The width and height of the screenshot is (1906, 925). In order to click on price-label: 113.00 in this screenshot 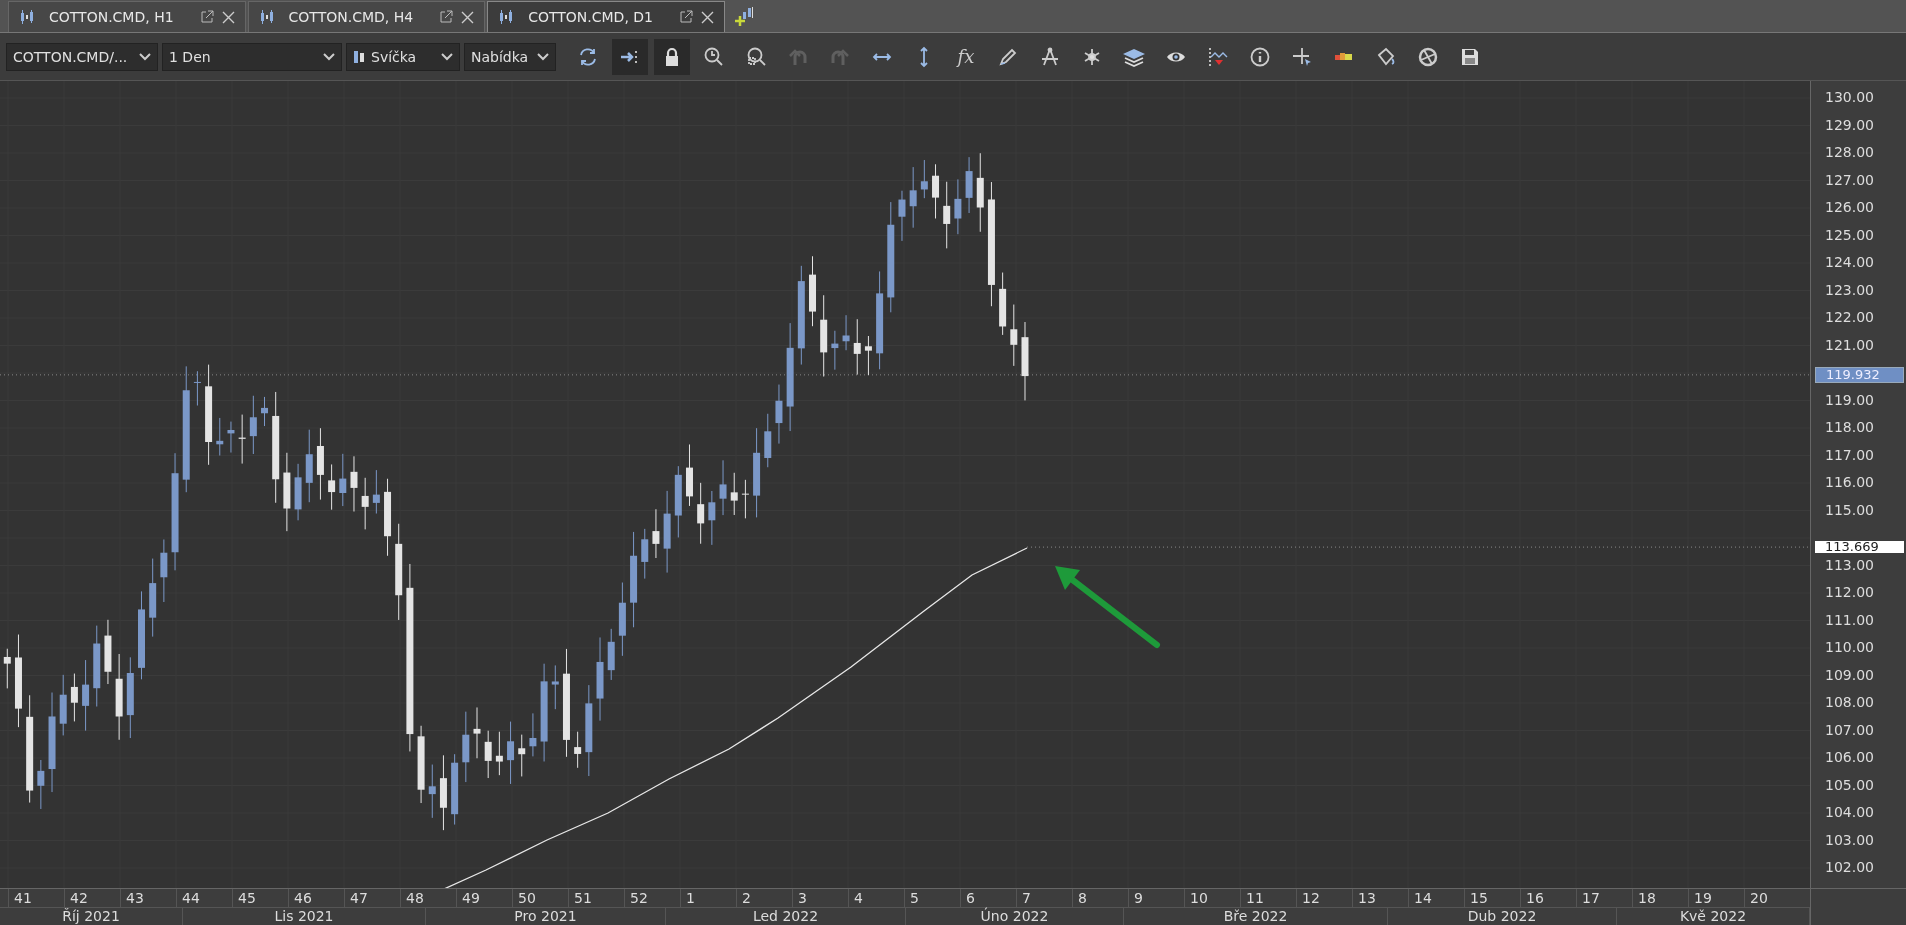, I will do `click(1849, 564)`.